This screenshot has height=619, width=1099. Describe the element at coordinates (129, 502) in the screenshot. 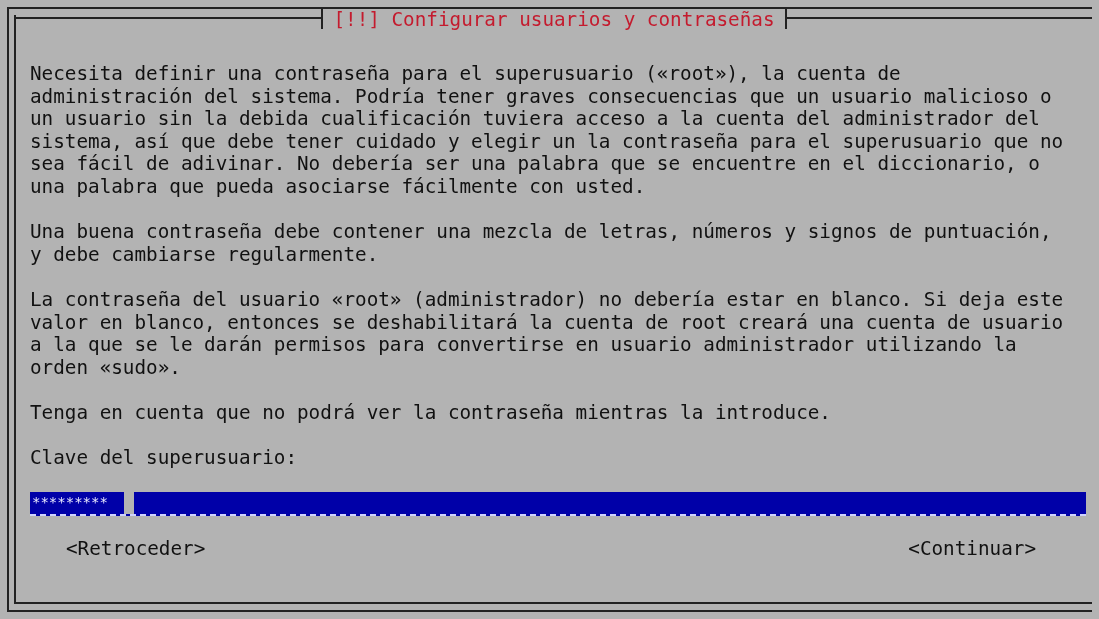

I see `text-cursor` at that location.